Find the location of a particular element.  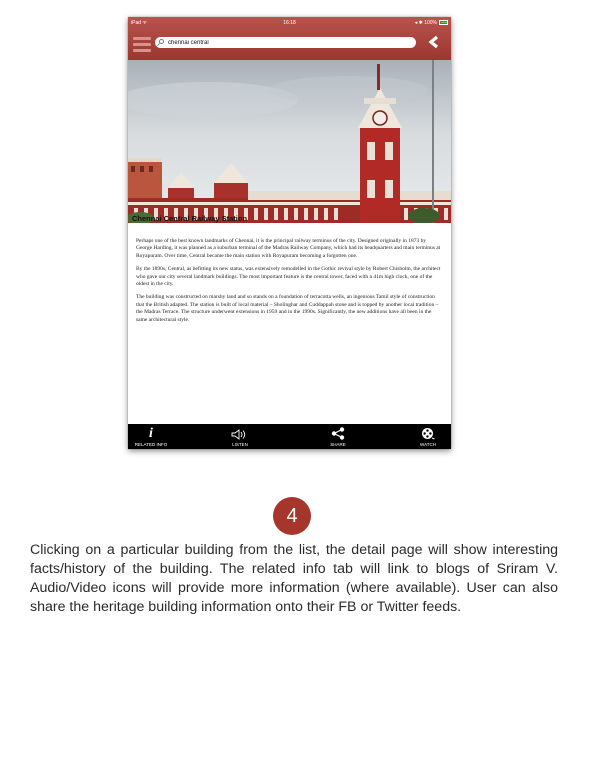

search-icon is located at coordinates (161, 41).